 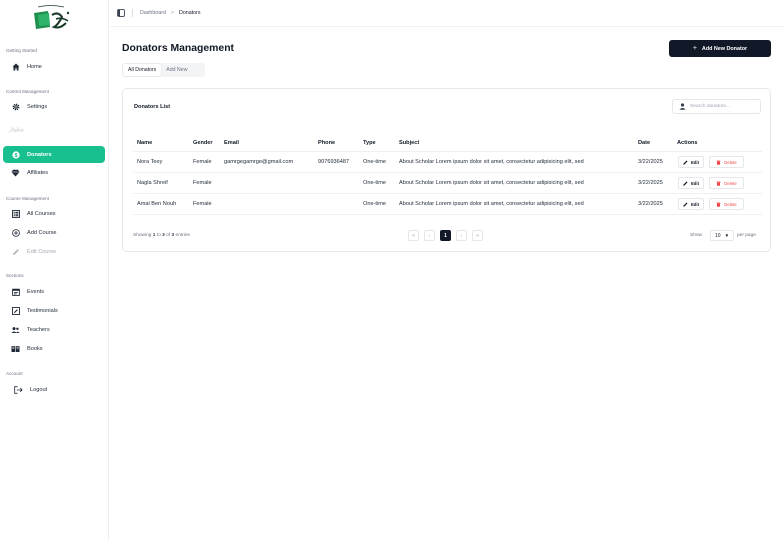 I want to click on first-page-button: «, so click(x=413, y=235).